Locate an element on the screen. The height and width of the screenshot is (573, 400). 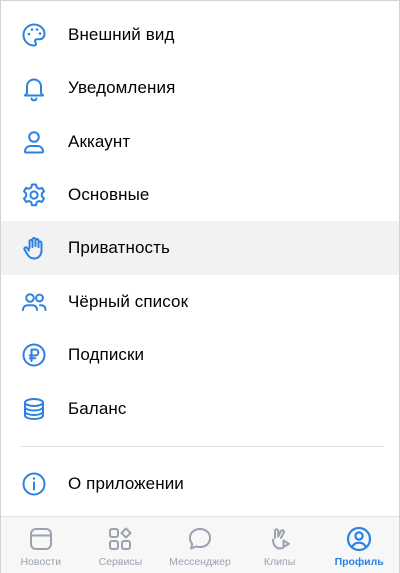
menu-item-balance: Баланс is located at coordinates (200, 409).